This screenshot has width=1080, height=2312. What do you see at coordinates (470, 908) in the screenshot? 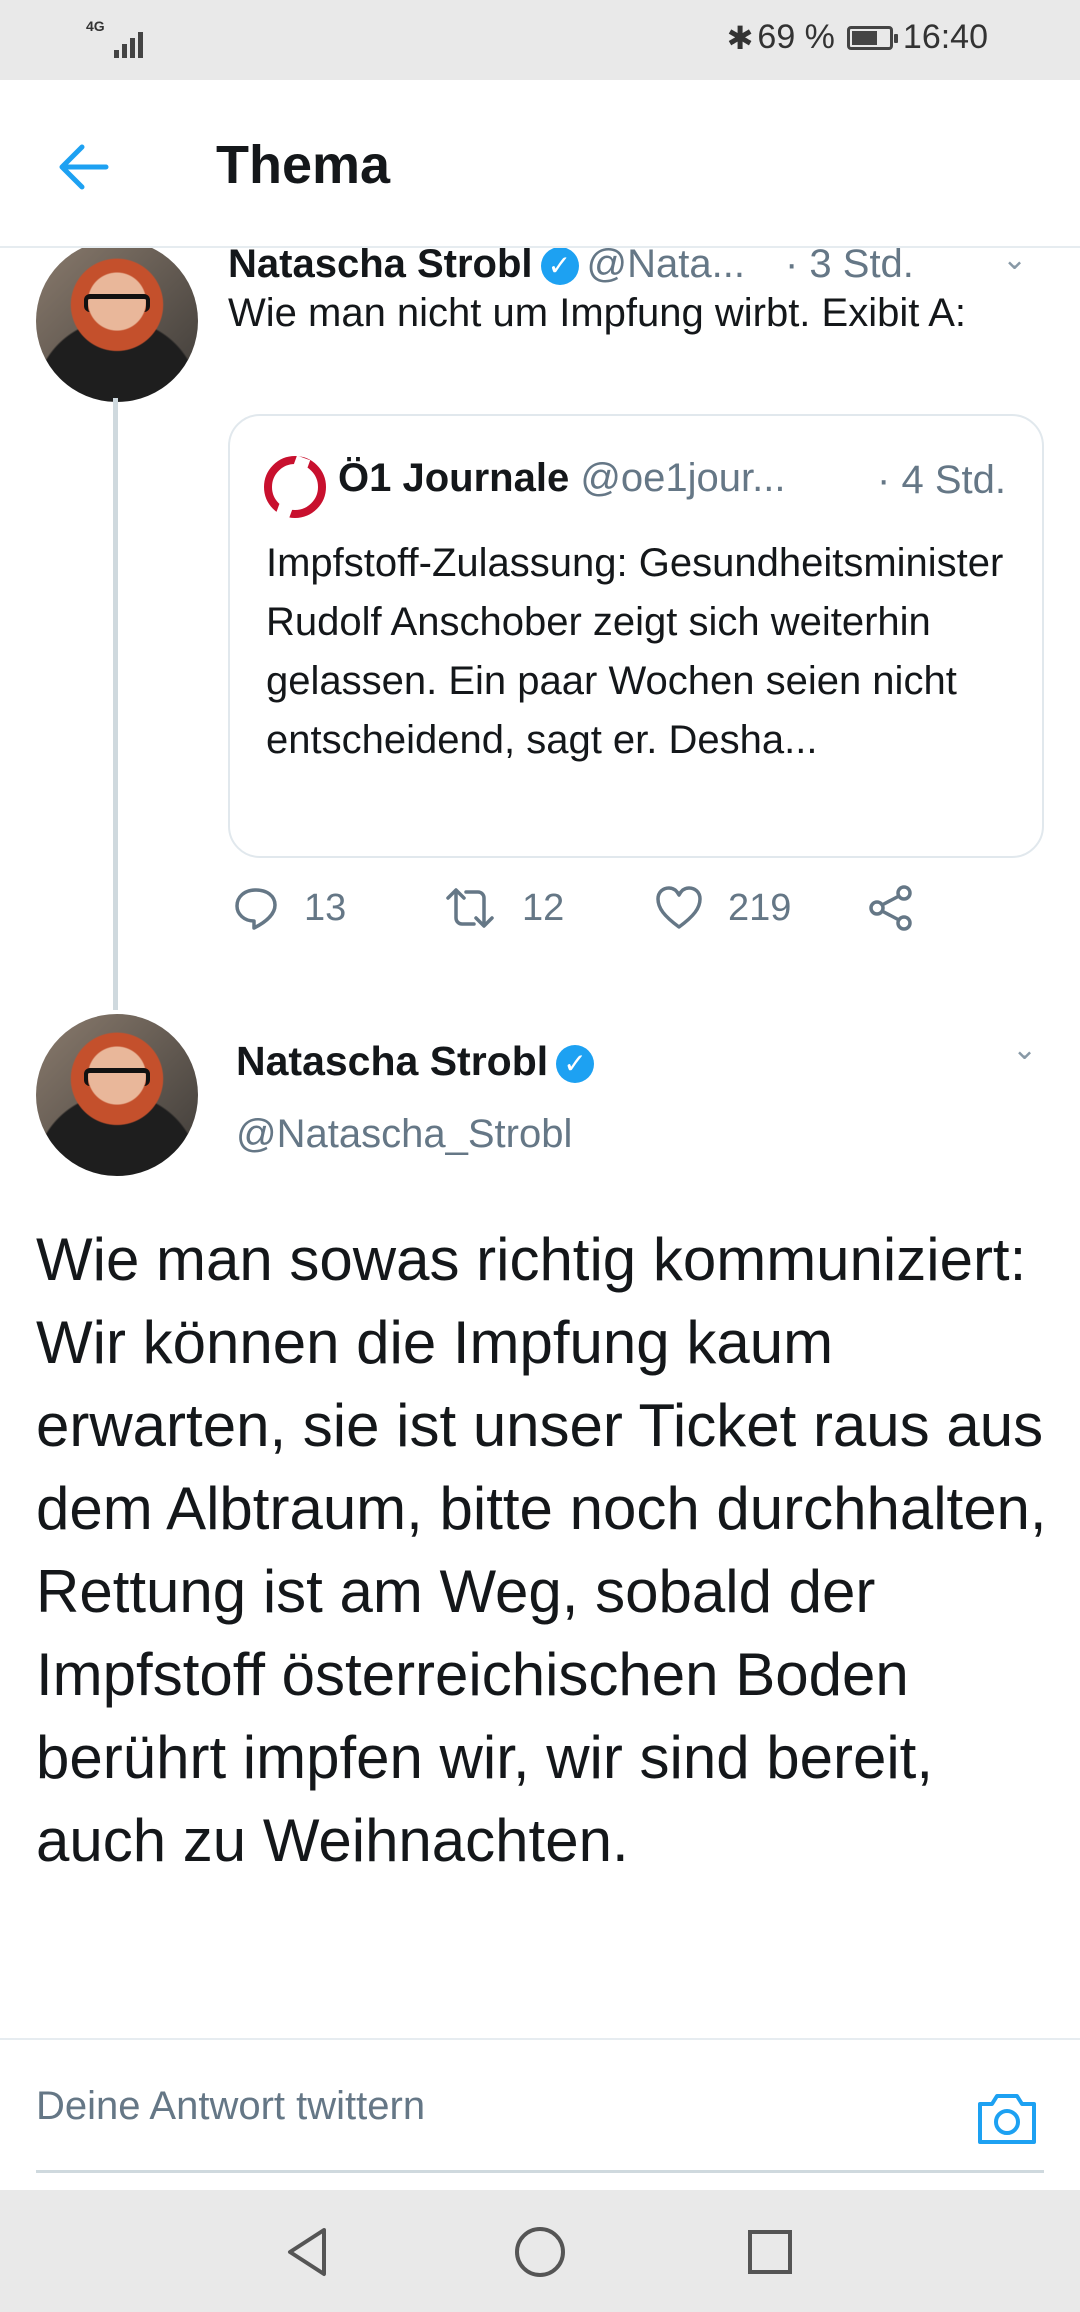
I see `retweet-icon` at bounding box center [470, 908].